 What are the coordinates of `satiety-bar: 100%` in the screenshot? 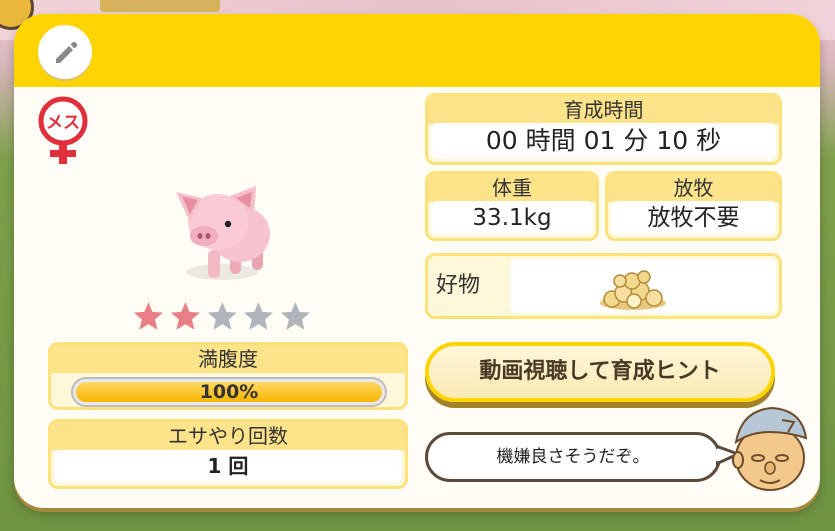 It's located at (229, 392).